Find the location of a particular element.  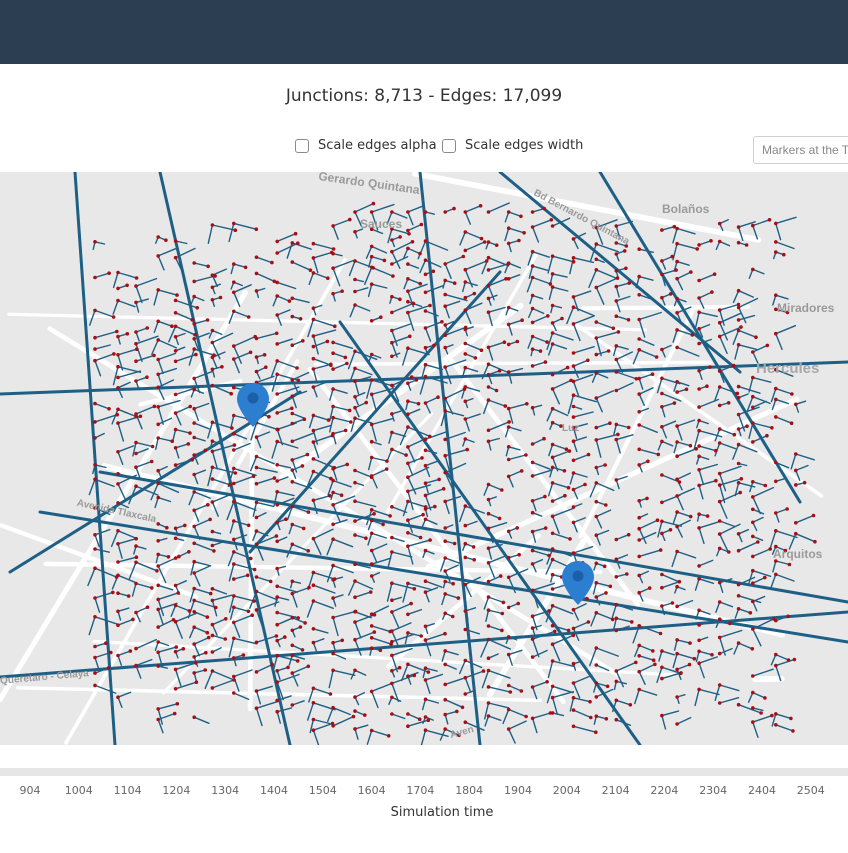

location-marker-icon is located at coordinates (578, 583).